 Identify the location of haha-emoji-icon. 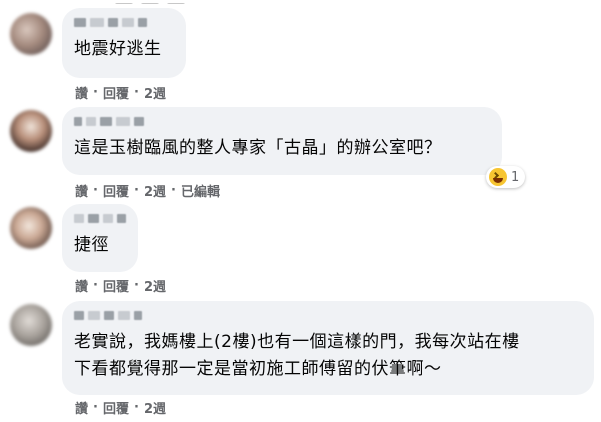
(498, 177).